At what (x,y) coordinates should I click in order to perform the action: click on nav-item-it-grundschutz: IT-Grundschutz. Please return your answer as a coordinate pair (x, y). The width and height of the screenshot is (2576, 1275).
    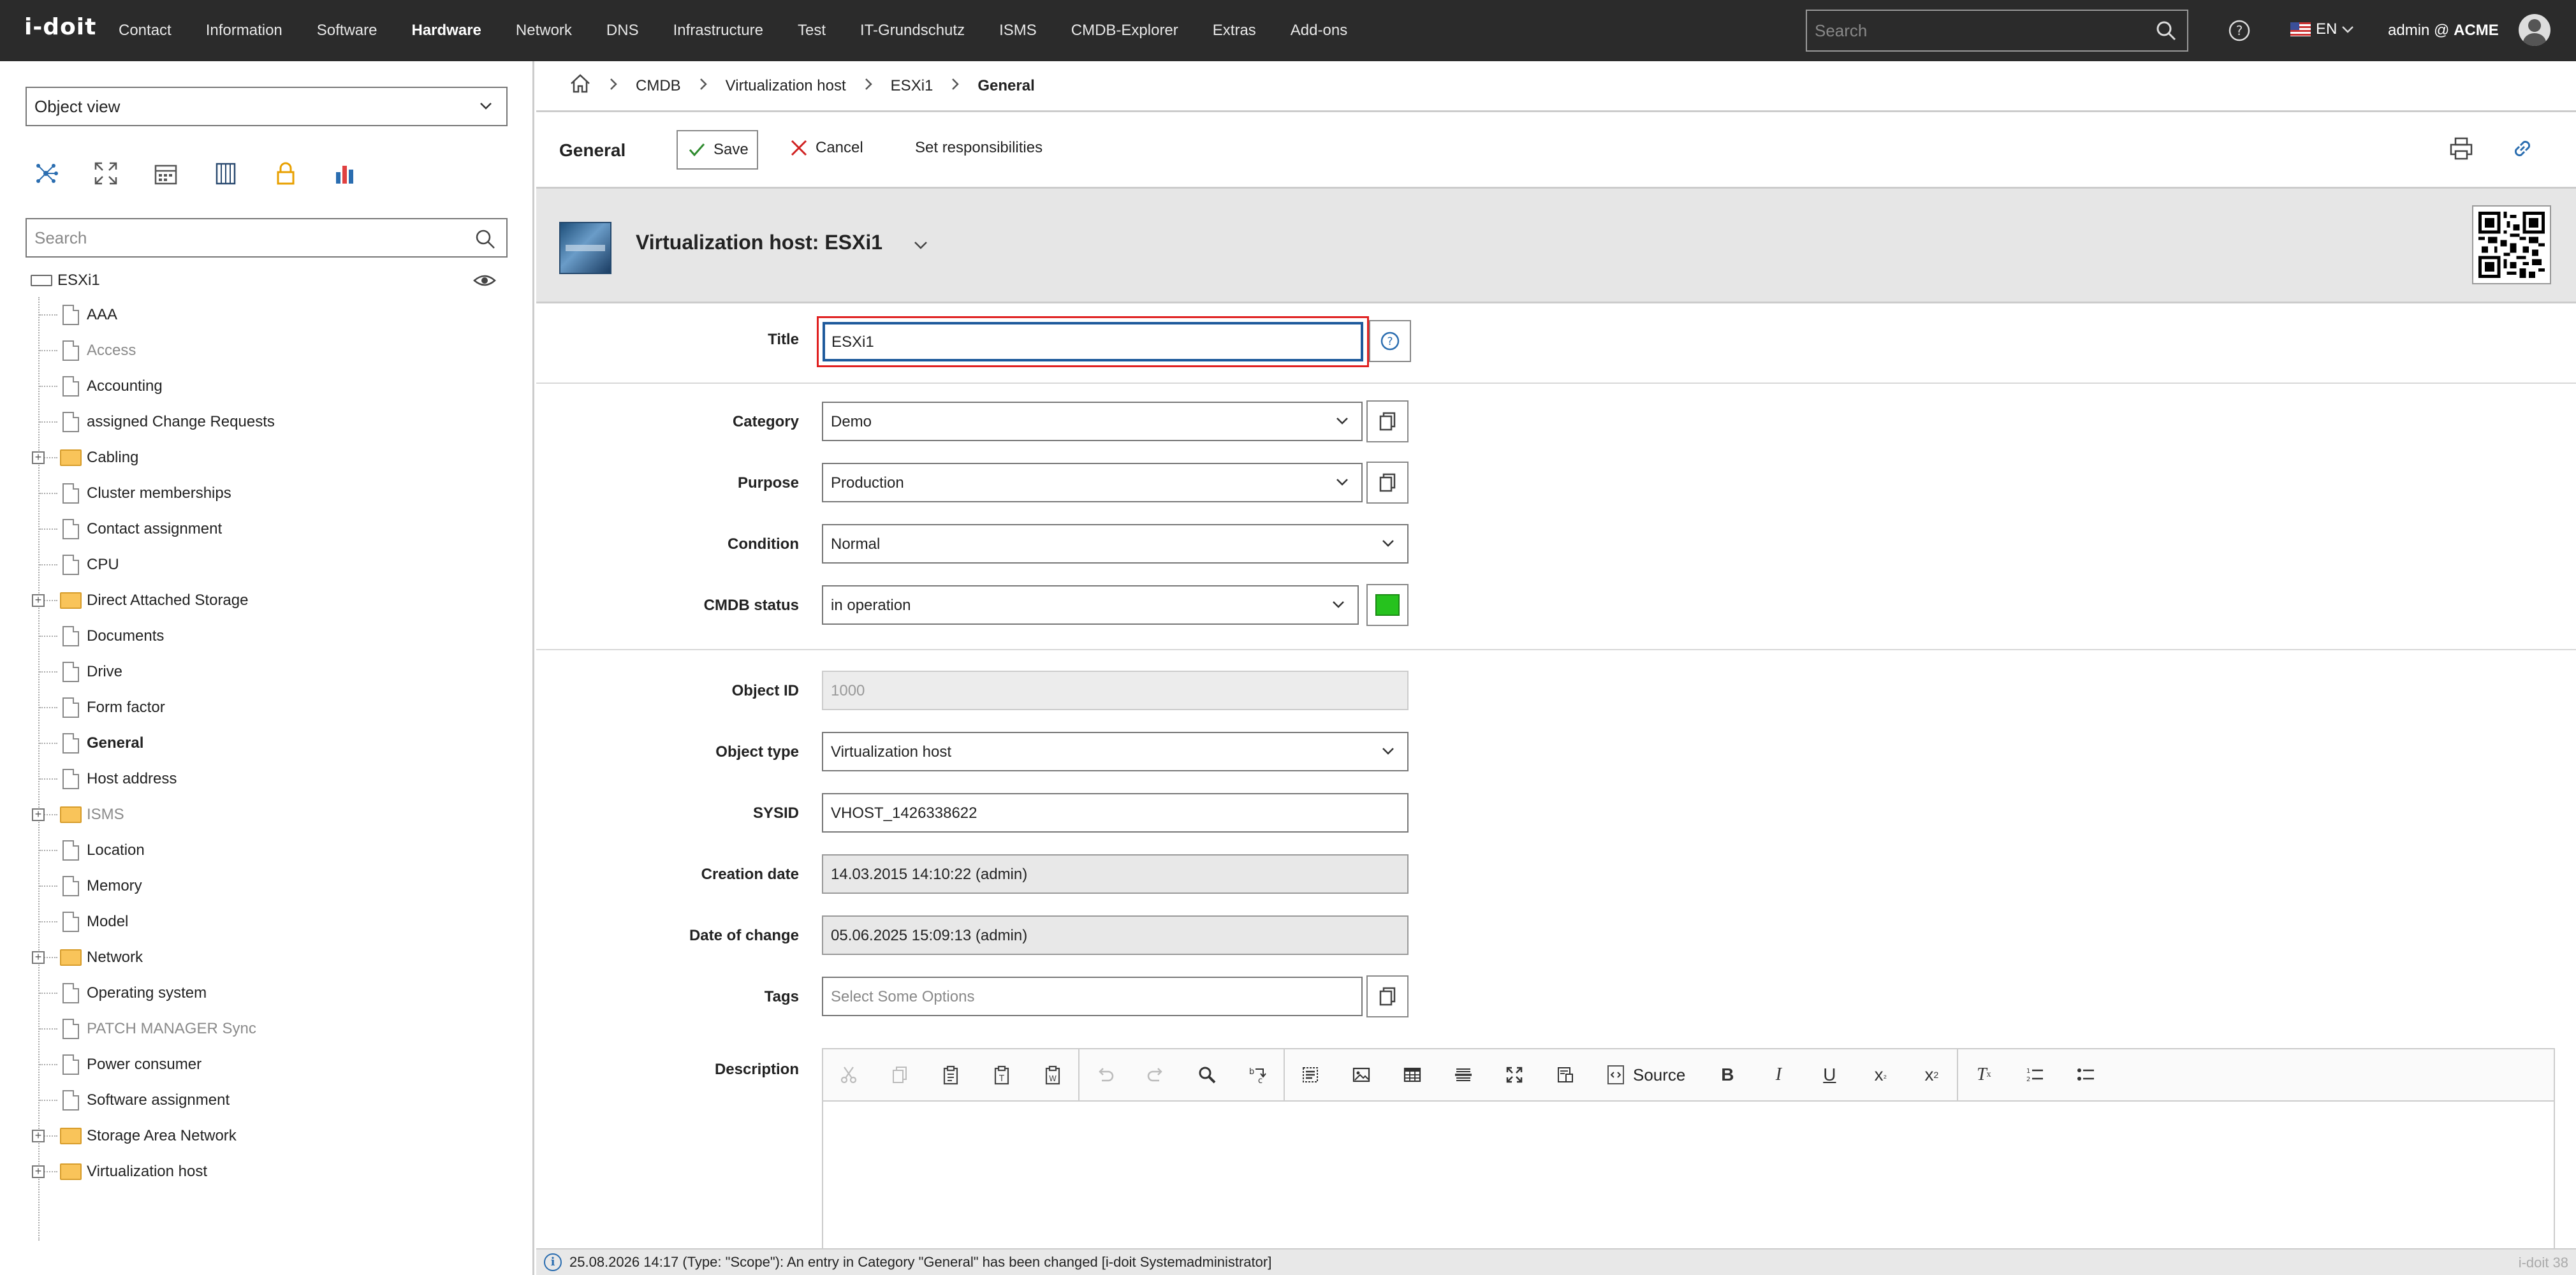
    Looking at the image, I should click on (913, 31).